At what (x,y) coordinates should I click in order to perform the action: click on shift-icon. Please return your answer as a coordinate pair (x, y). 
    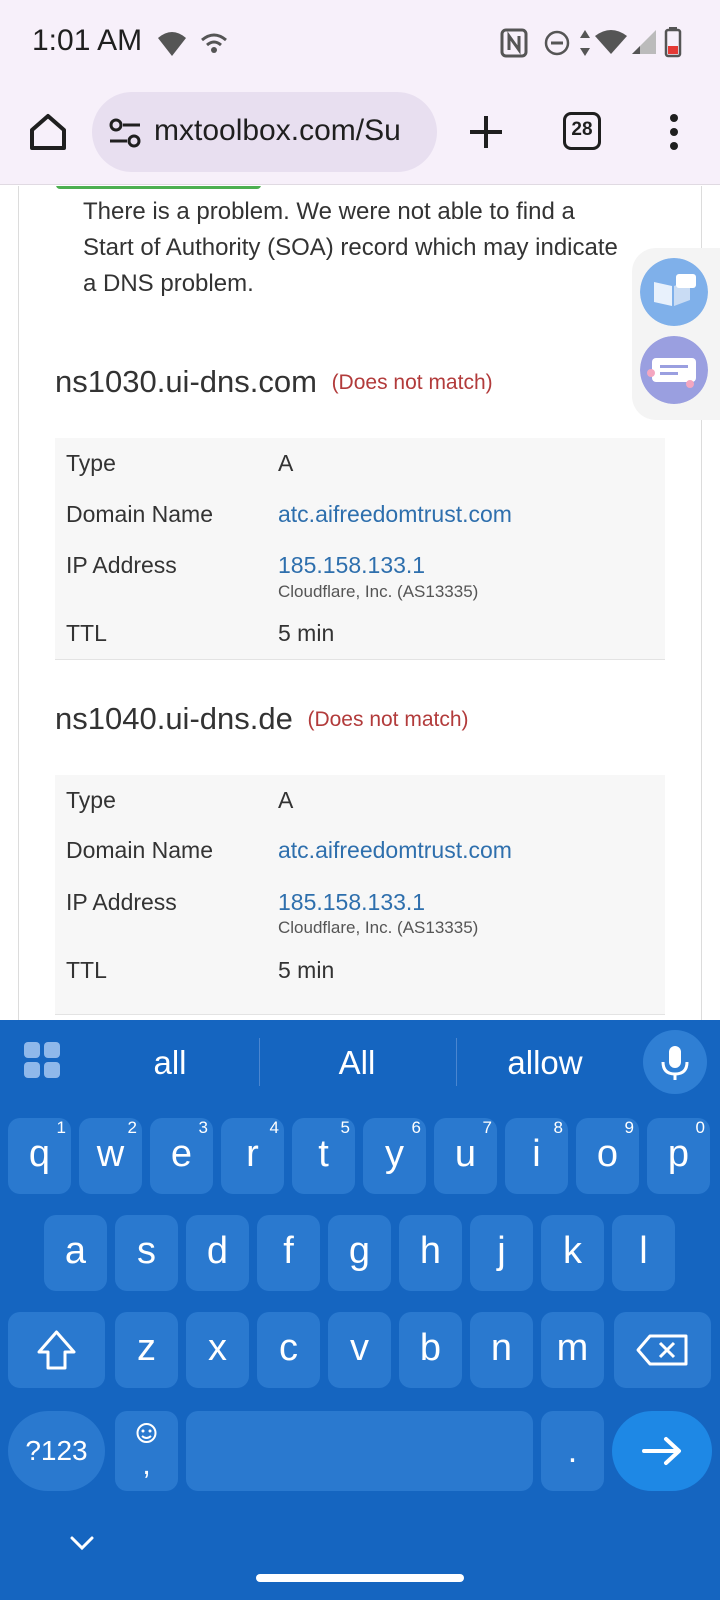
    Looking at the image, I should click on (56, 1350).